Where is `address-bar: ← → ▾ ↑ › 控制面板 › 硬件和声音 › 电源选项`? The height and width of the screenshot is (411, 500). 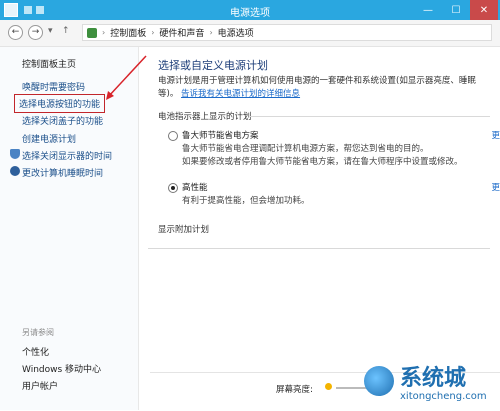 address-bar: ← → ▾ ↑ › 控制面板 › 硬件和声音 › 电源选项 is located at coordinates (250, 33).